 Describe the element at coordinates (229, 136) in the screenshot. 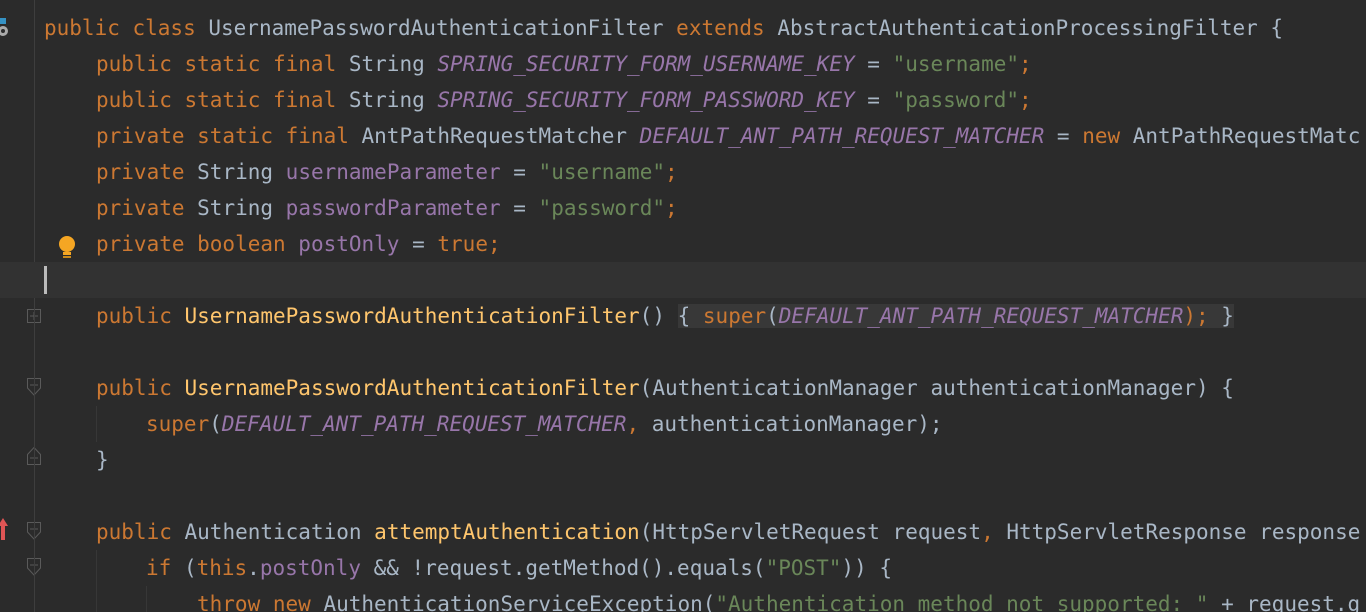

I see `code-token: private static final` at that location.